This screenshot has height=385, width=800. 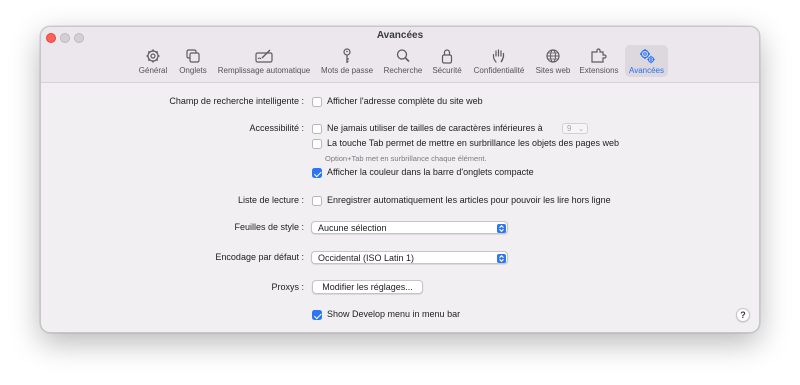 What do you see at coordinates (317, 201) in the screenshot?
I see `save-articles-offline-checkbox` at bounding box center [317, 201].